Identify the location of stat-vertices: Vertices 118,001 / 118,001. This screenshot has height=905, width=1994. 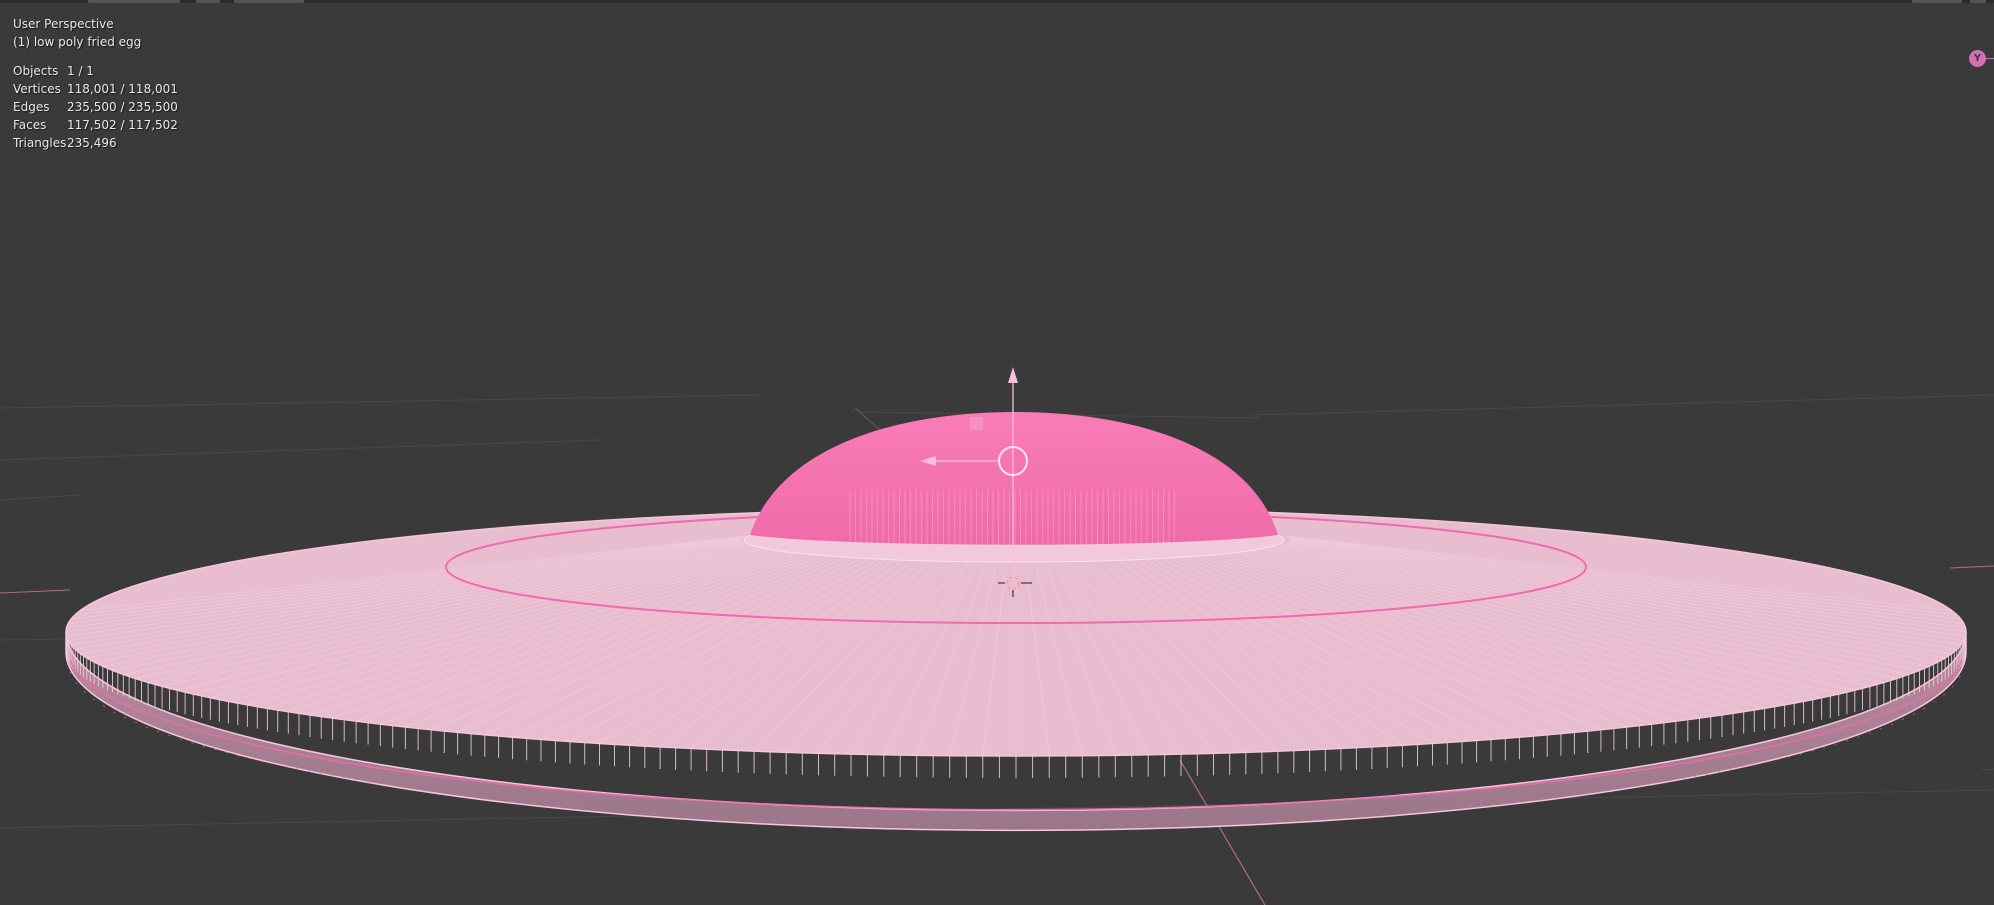
(95, 91).